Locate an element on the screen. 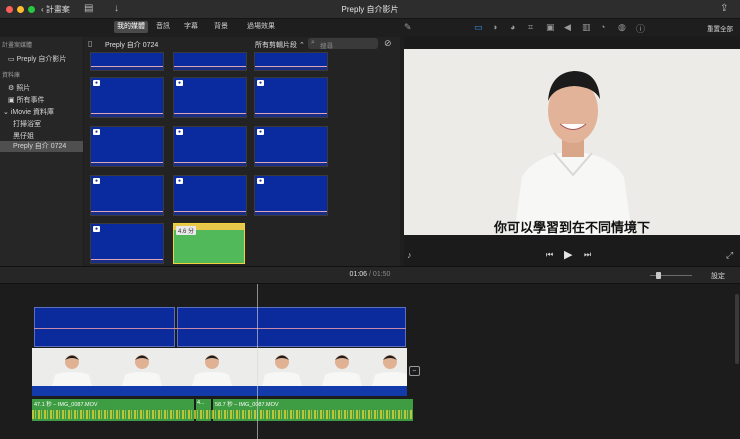 This screenshot has height=439, width=740. clip-filter-label: 所有剪輯片段 is located at coordinates (276, 45).